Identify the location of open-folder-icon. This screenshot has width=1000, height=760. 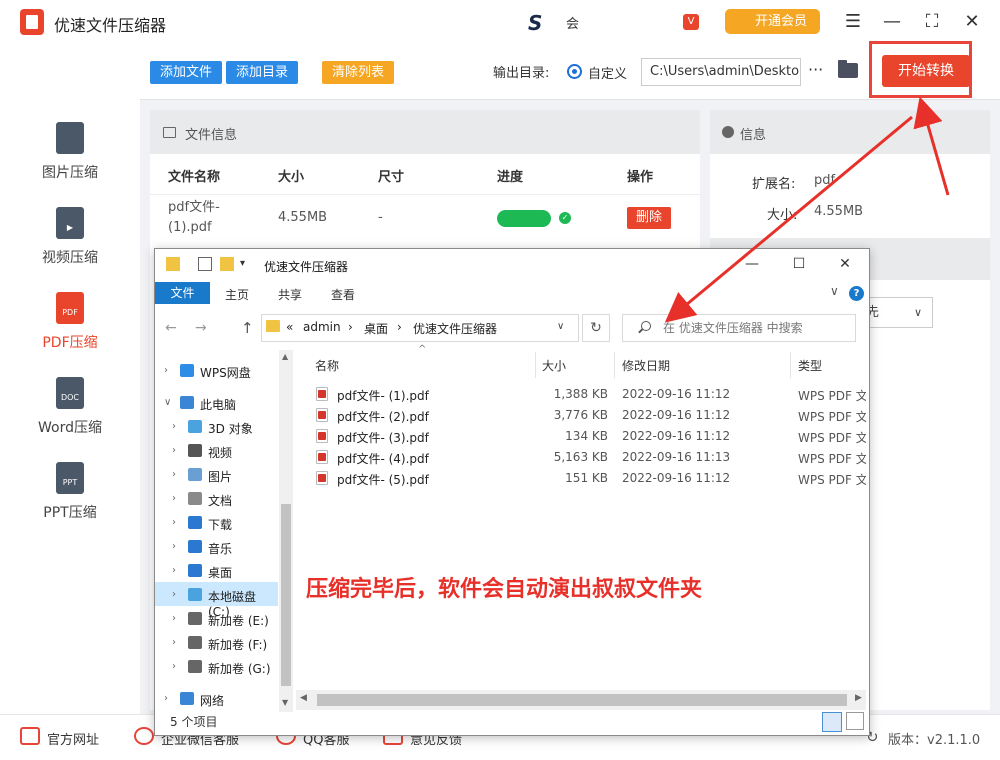
(848, 69).